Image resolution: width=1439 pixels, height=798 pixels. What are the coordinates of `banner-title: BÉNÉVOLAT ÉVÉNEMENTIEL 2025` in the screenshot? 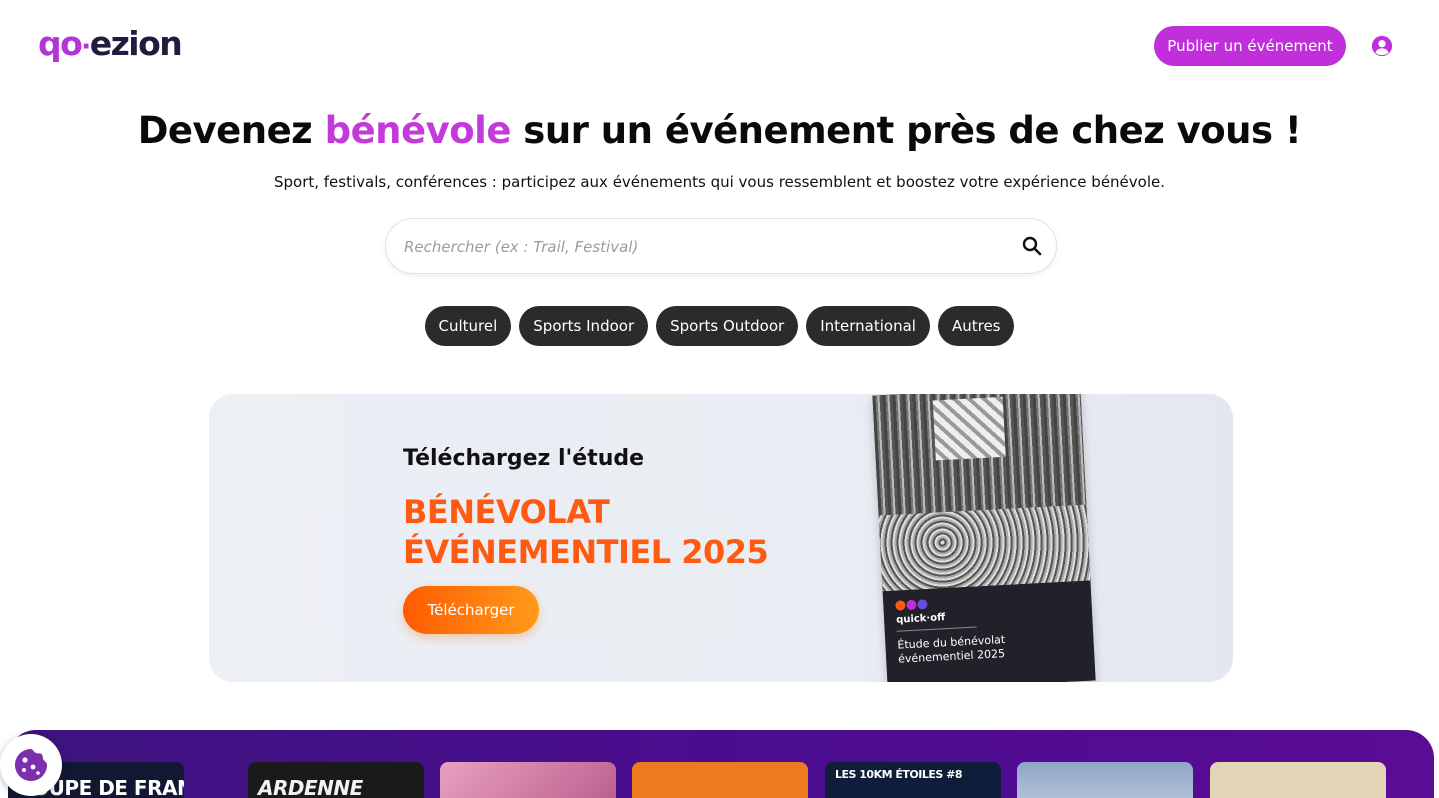 It's located at (586, 532).